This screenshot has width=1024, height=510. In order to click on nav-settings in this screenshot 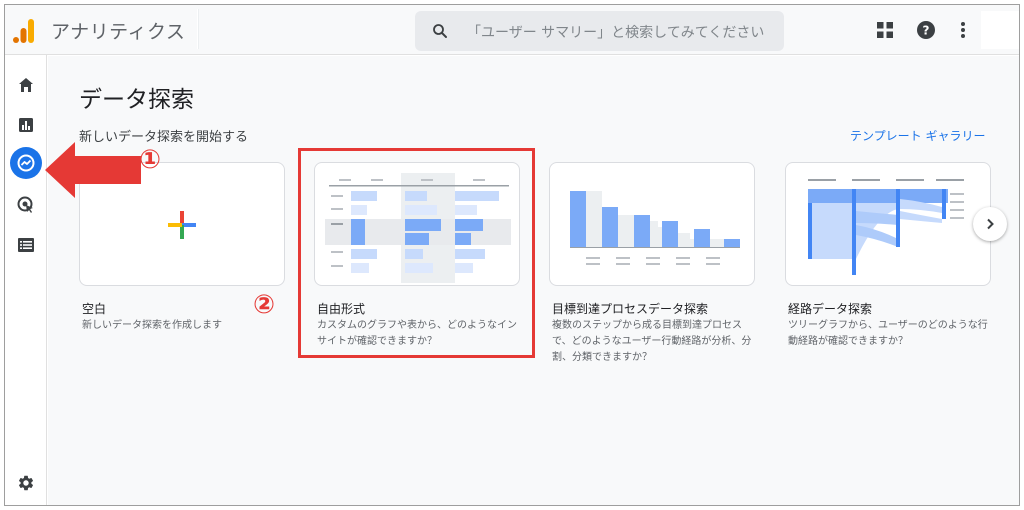, I will do `click(26, 483)`.